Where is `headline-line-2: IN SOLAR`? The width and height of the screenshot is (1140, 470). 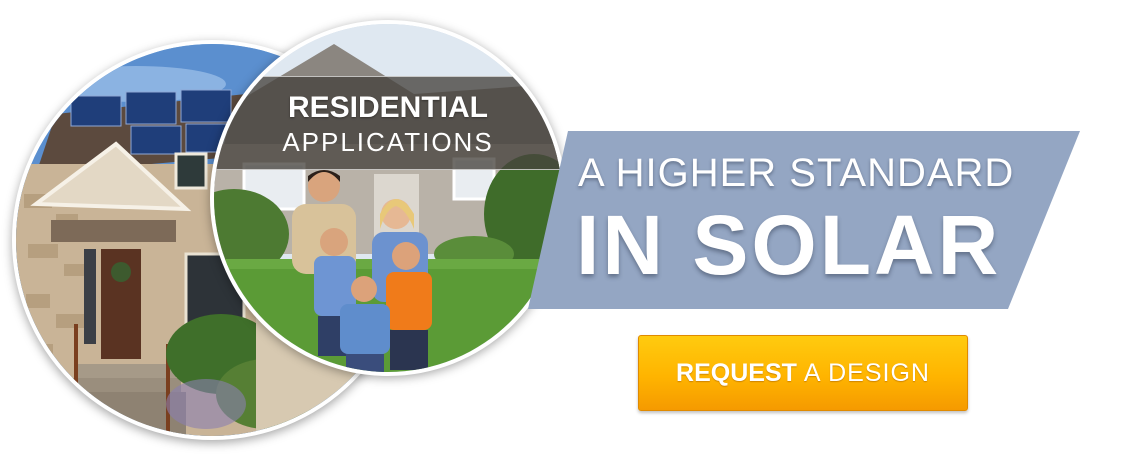
headline-line-2: IN SOLAR is located at coordinates (789, 245).